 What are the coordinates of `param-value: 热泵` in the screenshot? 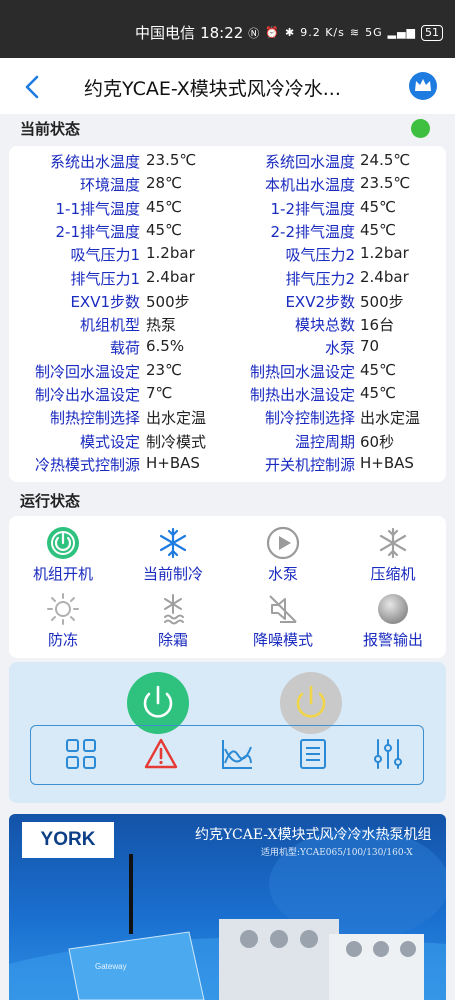 It's located at (161, 325).